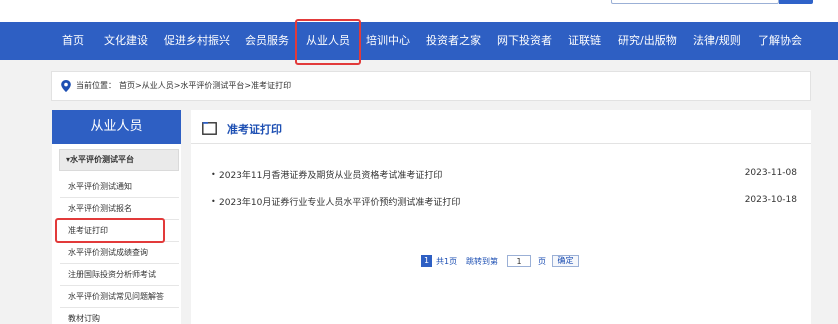 This screenshot has width=838, height=324. What do you see at coordinates (780, 41) in the screenshot?
I see `nav-item-about: 了解协会` at bounding box center [780, 41].